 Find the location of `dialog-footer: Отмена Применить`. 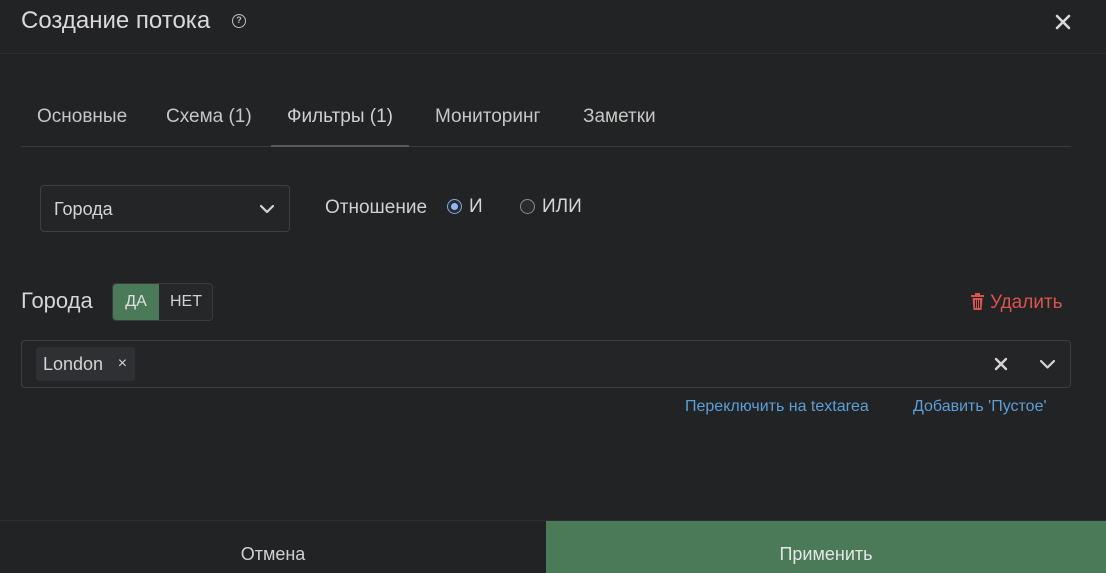

dialog-footer: Отмена Применить is located at coordinates (553, 546).